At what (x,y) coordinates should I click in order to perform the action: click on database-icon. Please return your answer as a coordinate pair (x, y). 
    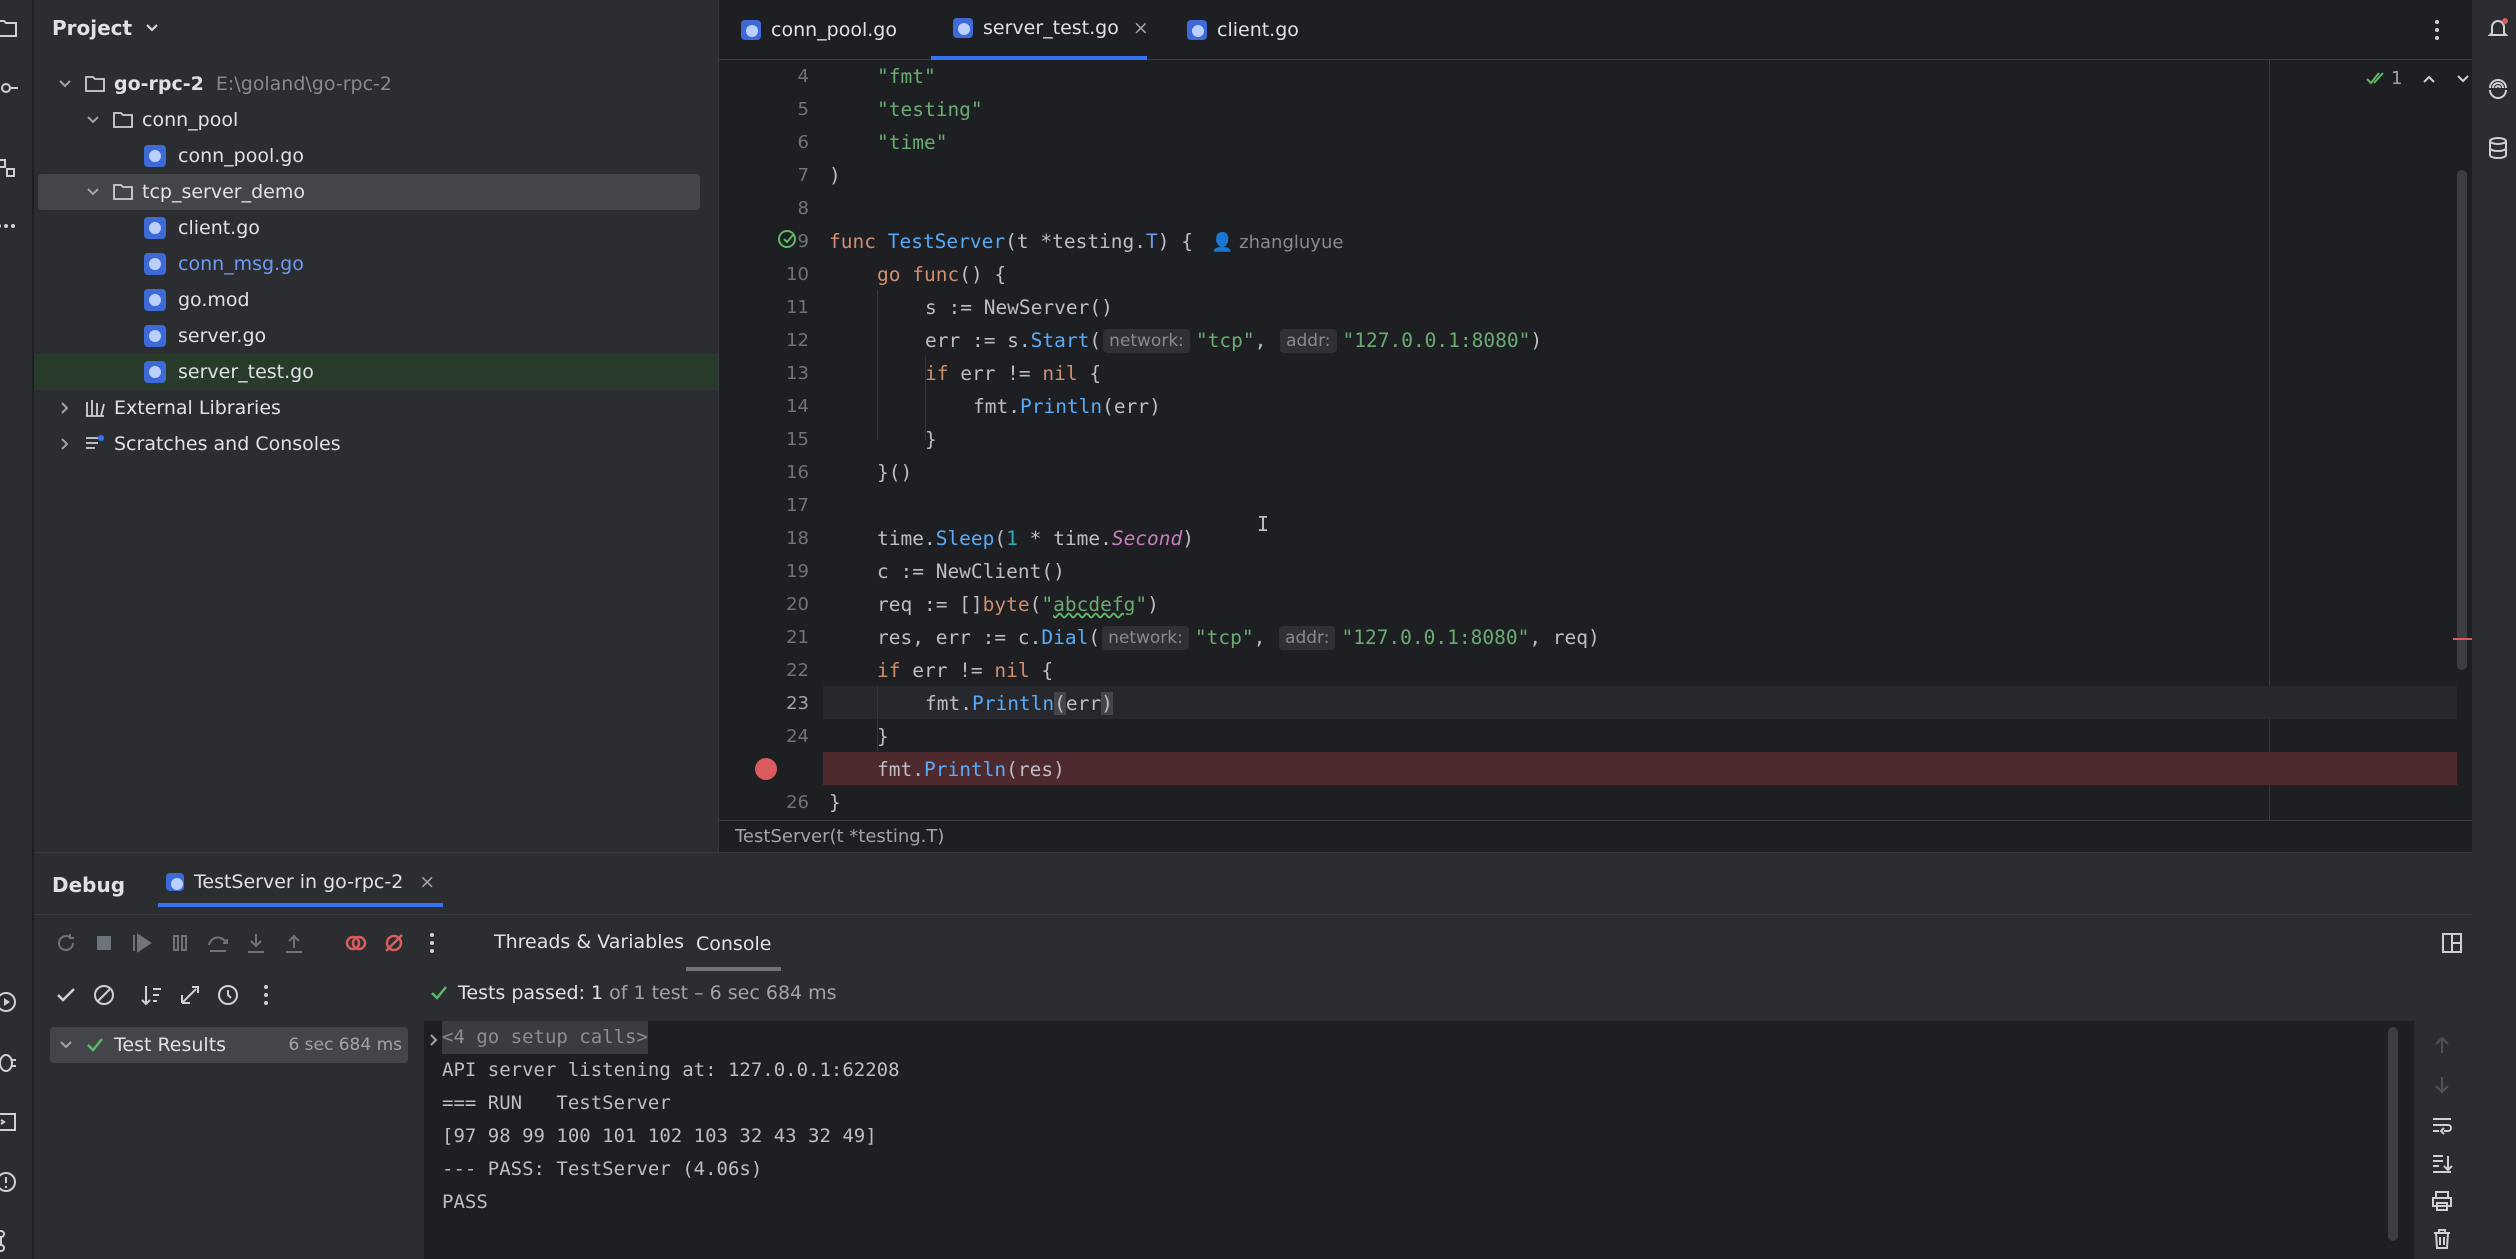
    Looking at the image, I should click on (2498, 148).